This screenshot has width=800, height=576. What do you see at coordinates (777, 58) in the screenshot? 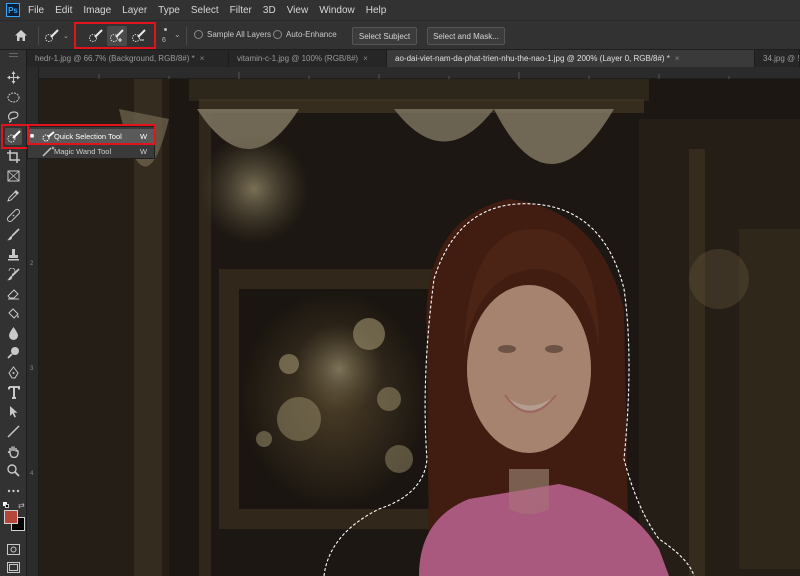
I see `tab-34: 34.jpg @ 50% (RGB/` at bounding box center [777, 58].